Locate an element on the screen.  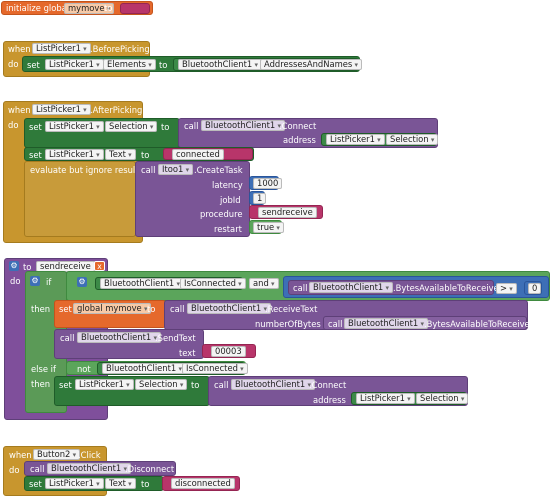
set-text-block: set ListPicker1 Text to connected is located at coordinates (139, 154).